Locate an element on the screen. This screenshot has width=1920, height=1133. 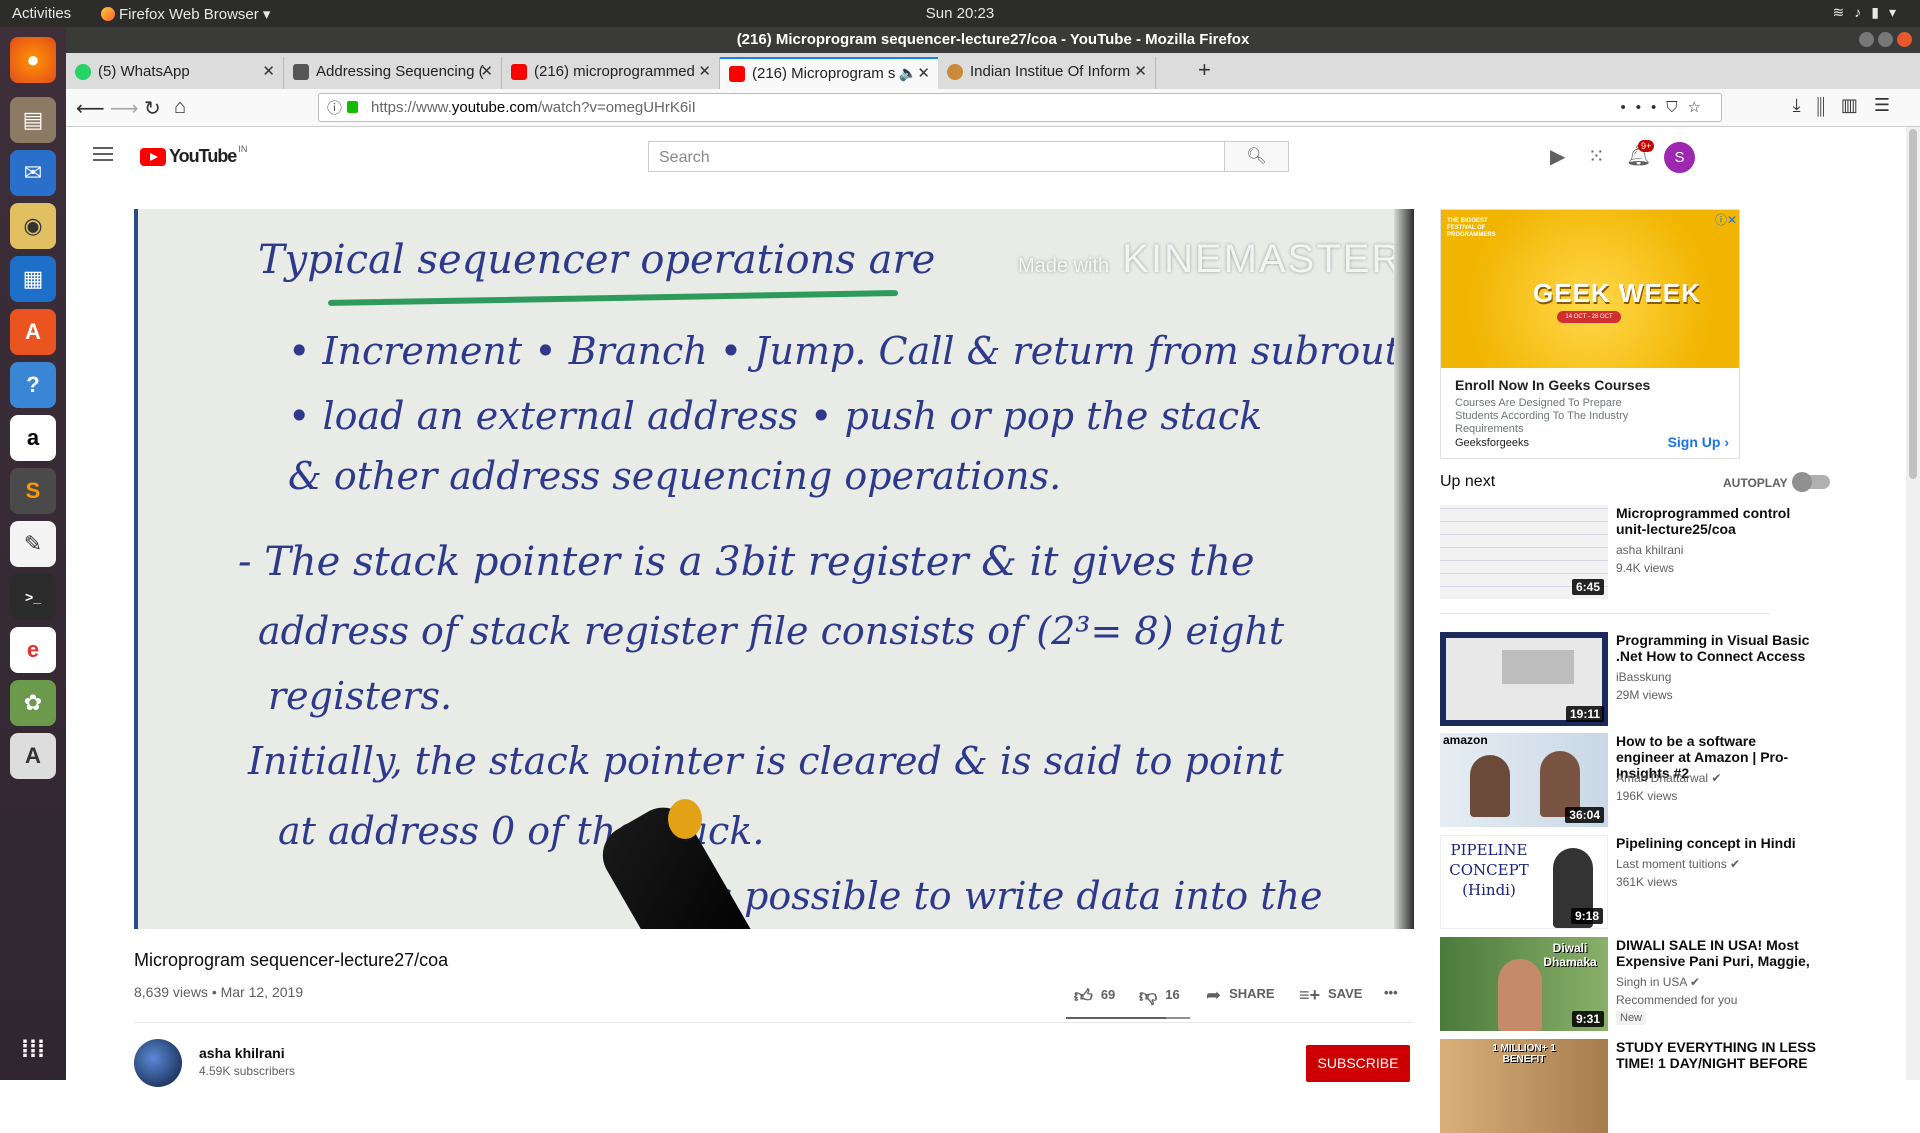
channel-name: iBasskung is located at coordinates (1643, 677).